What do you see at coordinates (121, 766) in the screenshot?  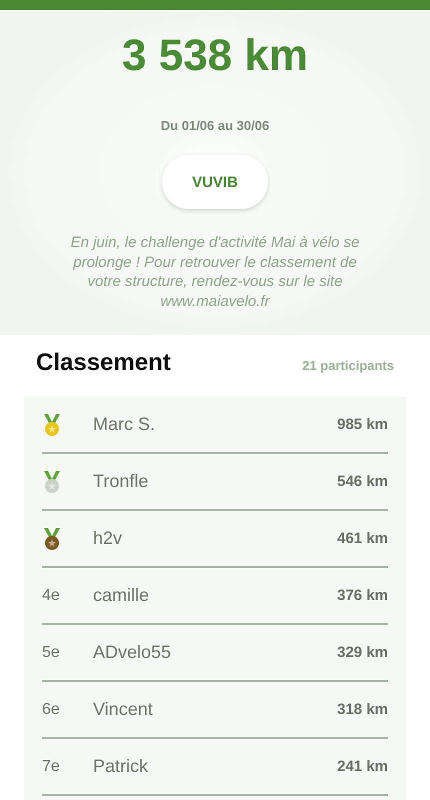 I see `participant-name: Patrick` at bounding box center [121, 766].